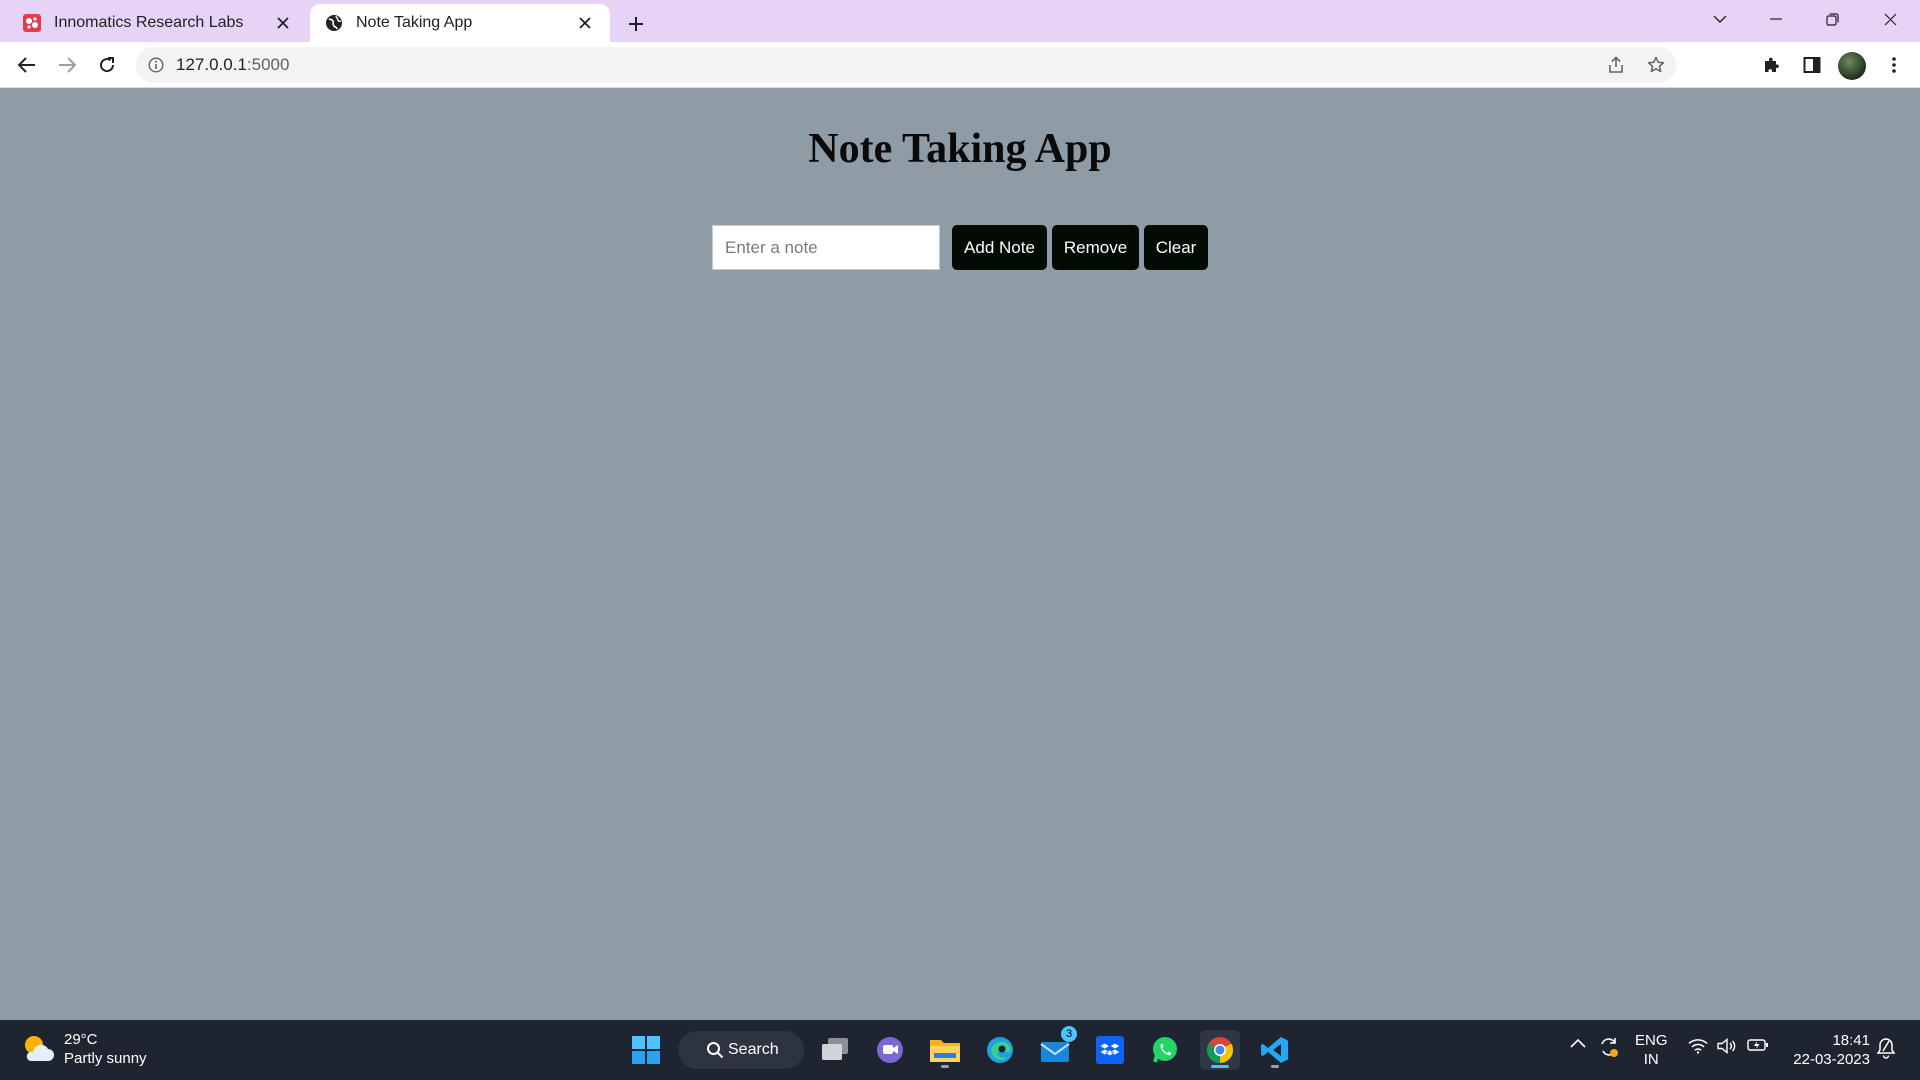  I want to click on language-region: IN, so click(1651, 1059).